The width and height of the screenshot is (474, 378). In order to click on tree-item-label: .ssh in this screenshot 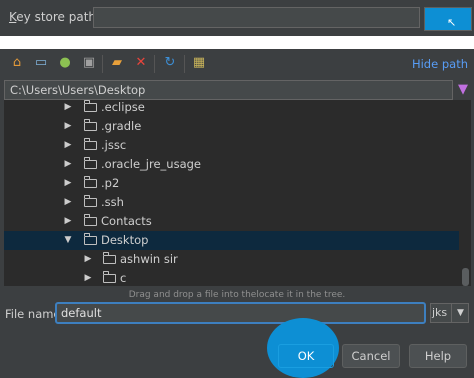, I will do `click(112, 202)`.